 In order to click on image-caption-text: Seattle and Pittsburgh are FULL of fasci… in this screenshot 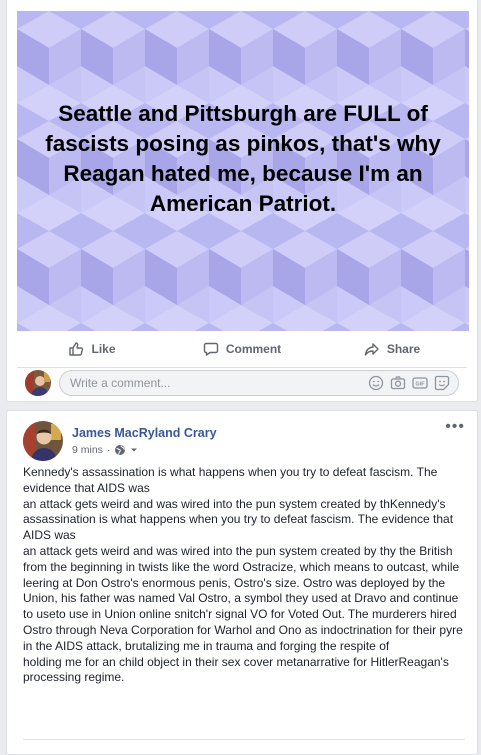, I will do `click(243, 158)`.